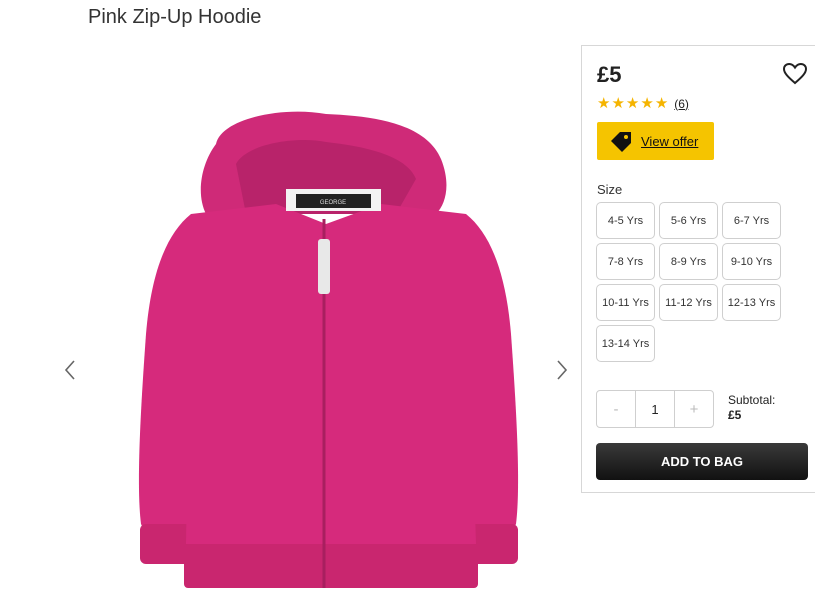 Image resolution: width=815 pixels, height=606 pixels. I want to click on size-option: 5-6 Yrs, so click(688, 220).